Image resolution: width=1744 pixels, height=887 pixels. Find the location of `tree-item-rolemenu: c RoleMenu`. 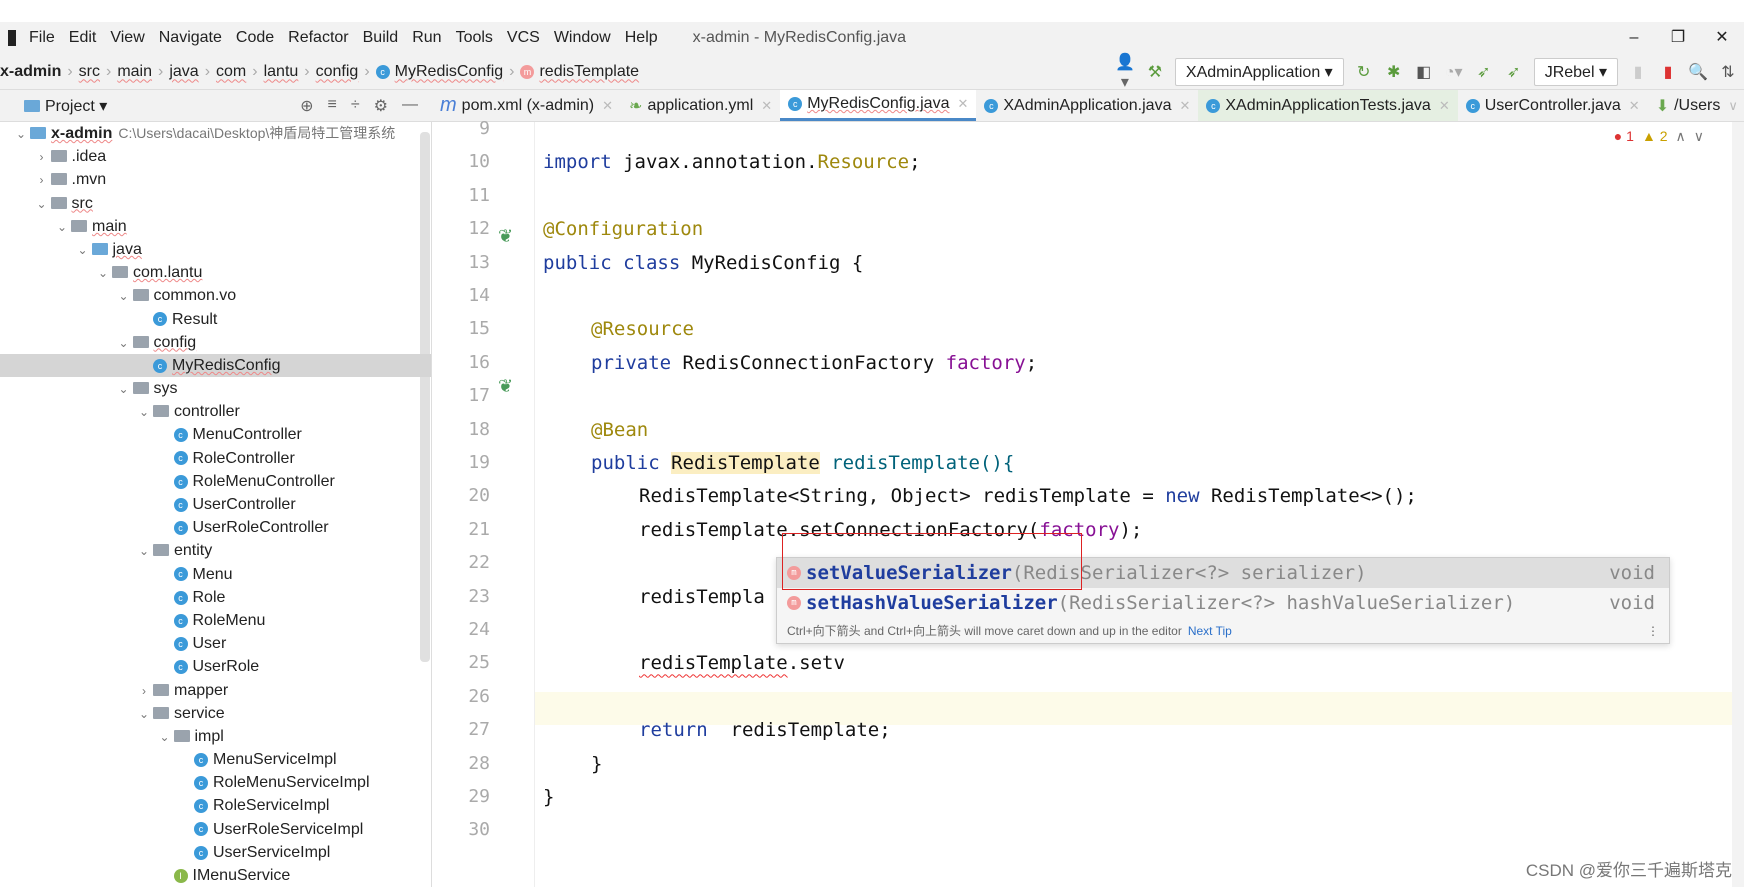

tree-item-rolemenu: c RoleMenu is located at coordinates (215, 620).